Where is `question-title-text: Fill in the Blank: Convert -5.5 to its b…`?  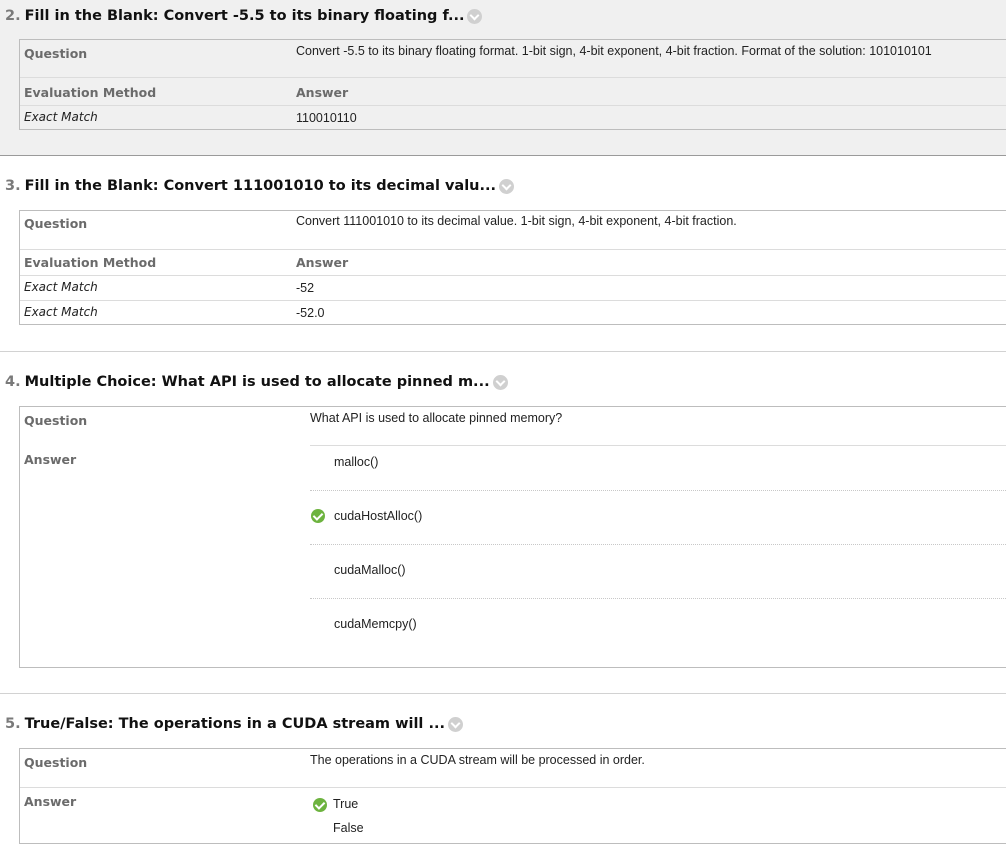 question-title-text: Fill in the Blank: Convert -5.5 to its b… is located at coordinates (244, 16).